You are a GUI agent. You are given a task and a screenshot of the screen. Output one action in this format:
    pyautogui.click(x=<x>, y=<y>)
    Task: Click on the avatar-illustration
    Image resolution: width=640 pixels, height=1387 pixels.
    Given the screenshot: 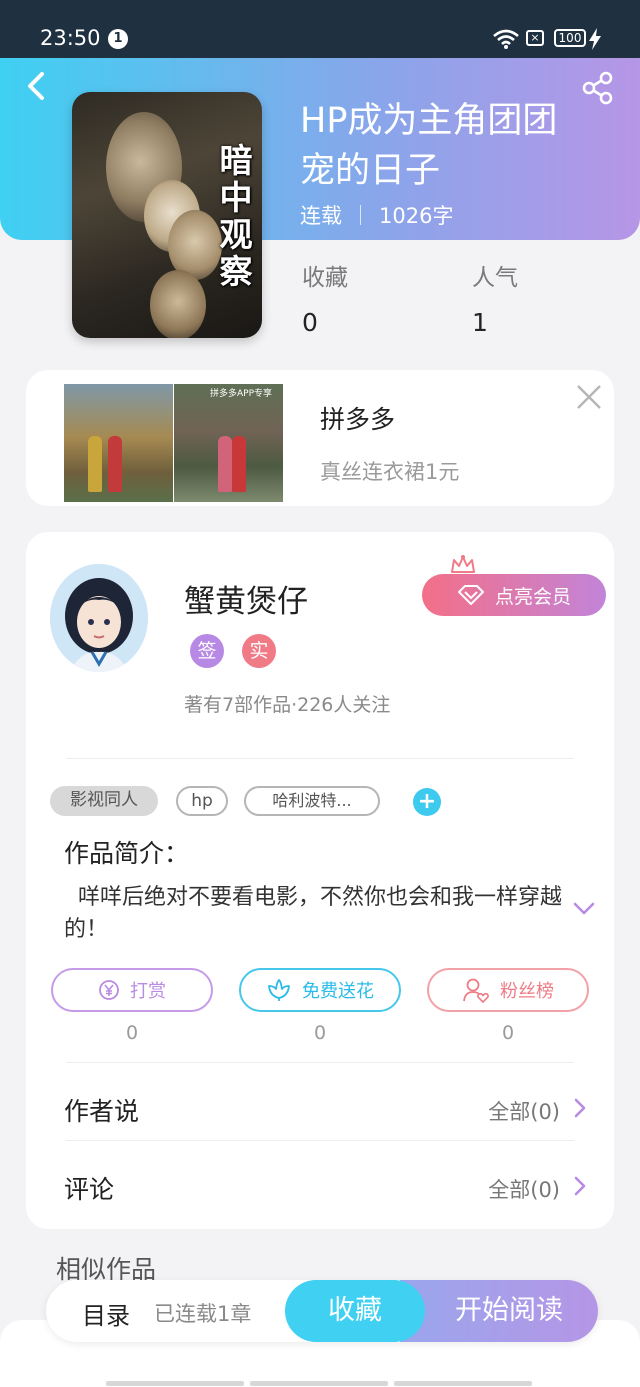 What is the action you would take?
    pyautogui.click(x=99, y=618)
    